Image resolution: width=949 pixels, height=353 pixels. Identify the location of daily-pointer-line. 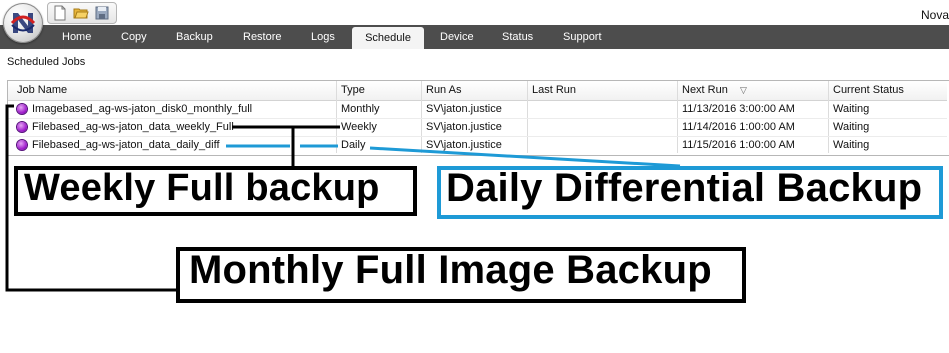
(525, 157).